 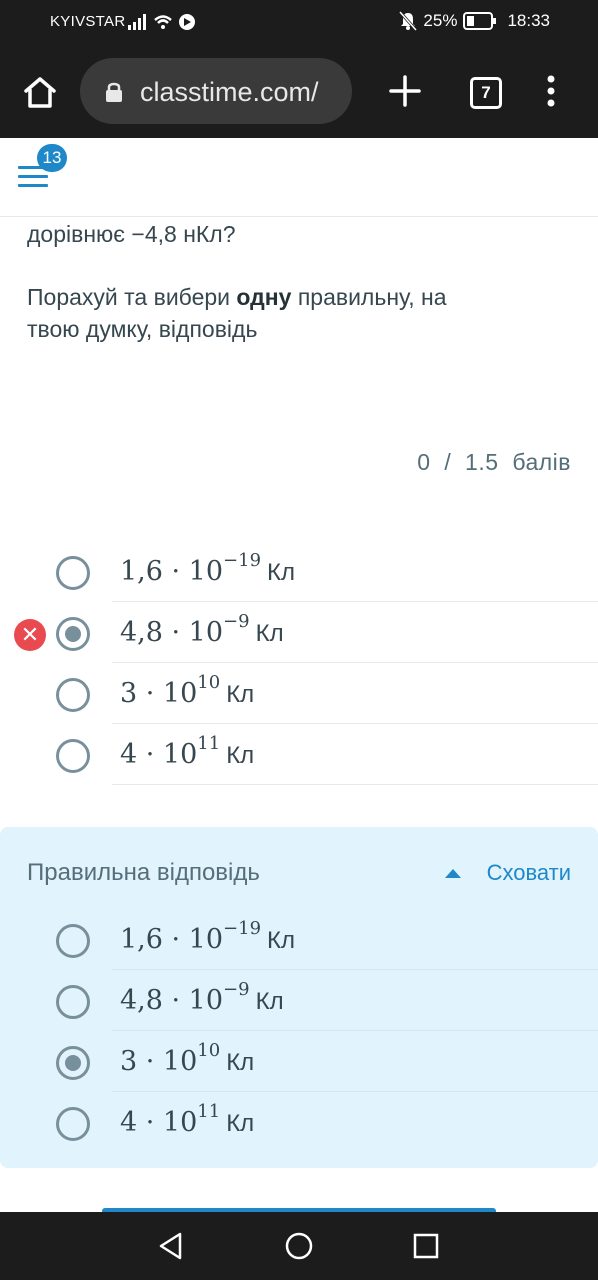 I want to click on recents-icon, so click(x=426, y=1246).